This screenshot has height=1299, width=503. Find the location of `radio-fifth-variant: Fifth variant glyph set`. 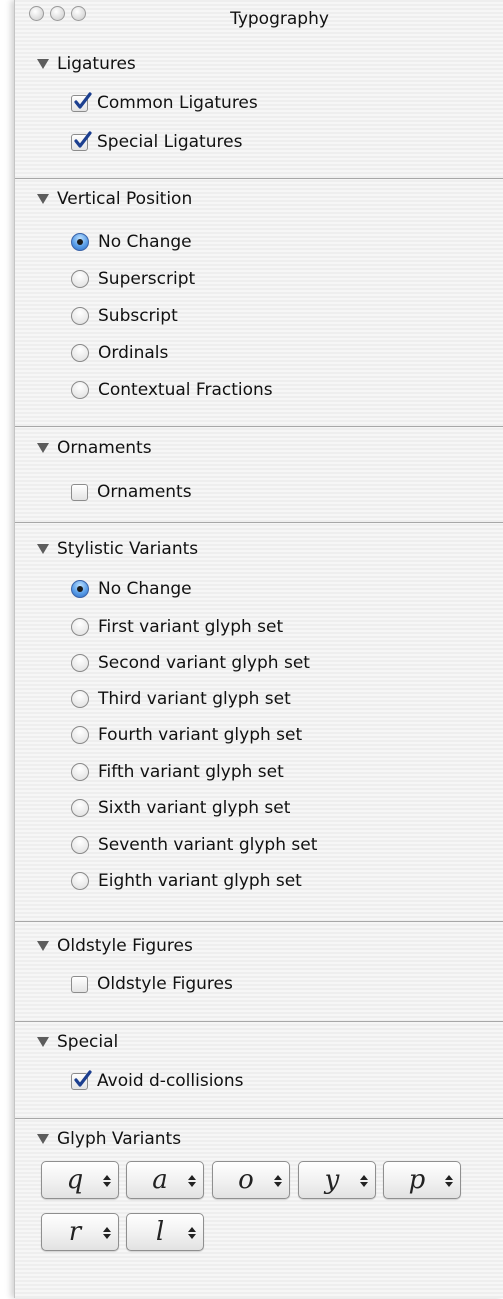

radio-fifth-variant: Fifth variant glyph set is located at coordinates (177, 772).